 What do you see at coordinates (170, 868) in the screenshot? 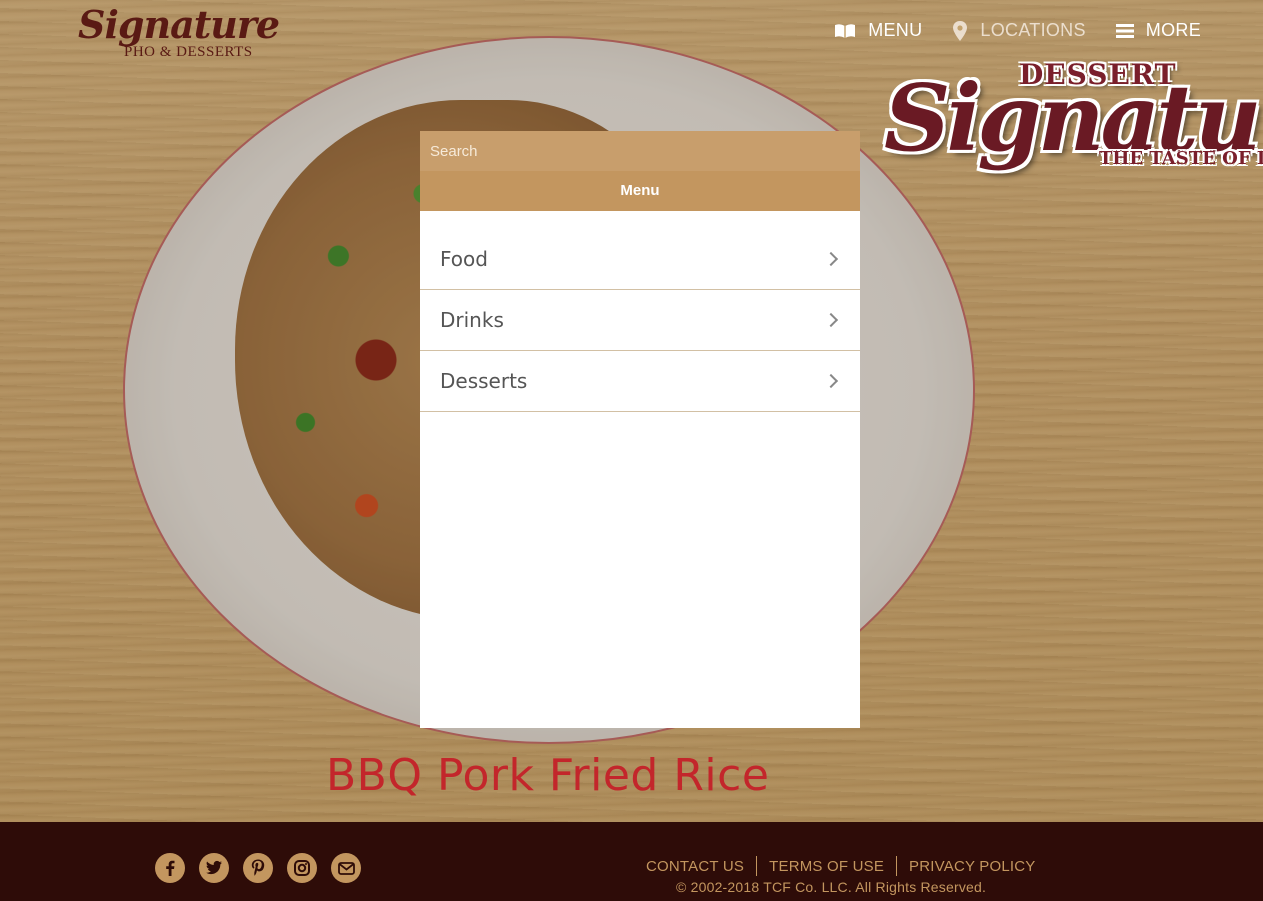
I see `facebook-icon` at bounding box center [170, 868].